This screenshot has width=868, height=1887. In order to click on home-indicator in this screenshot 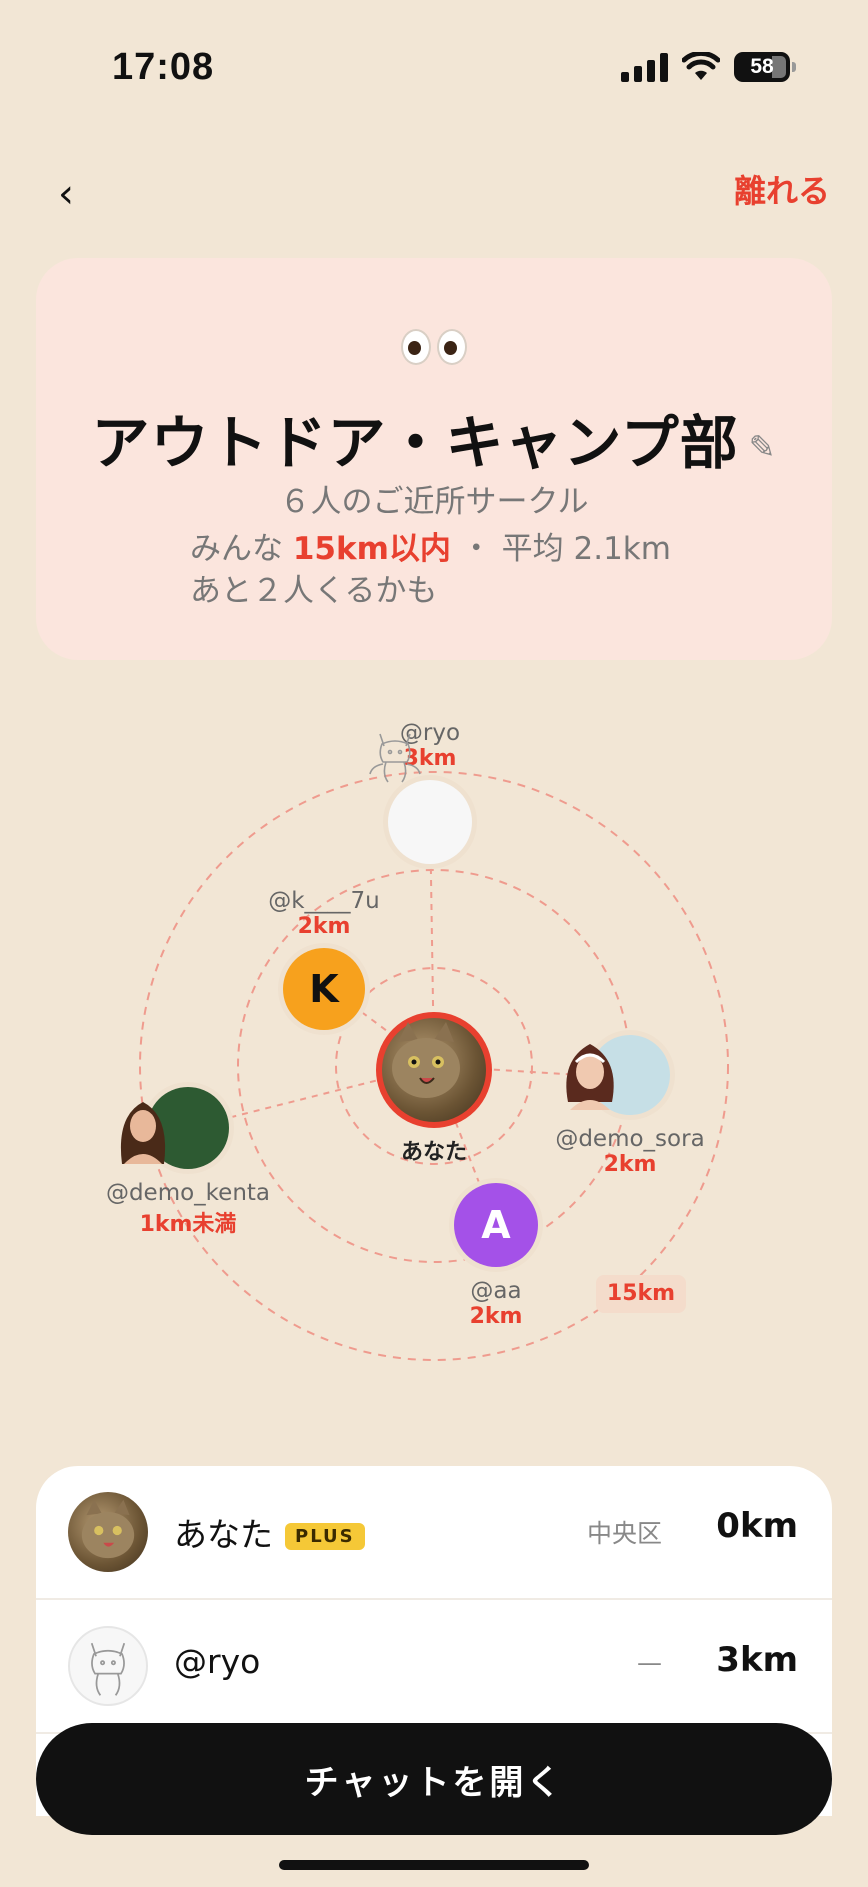, I will do `click(434, 1865)`.